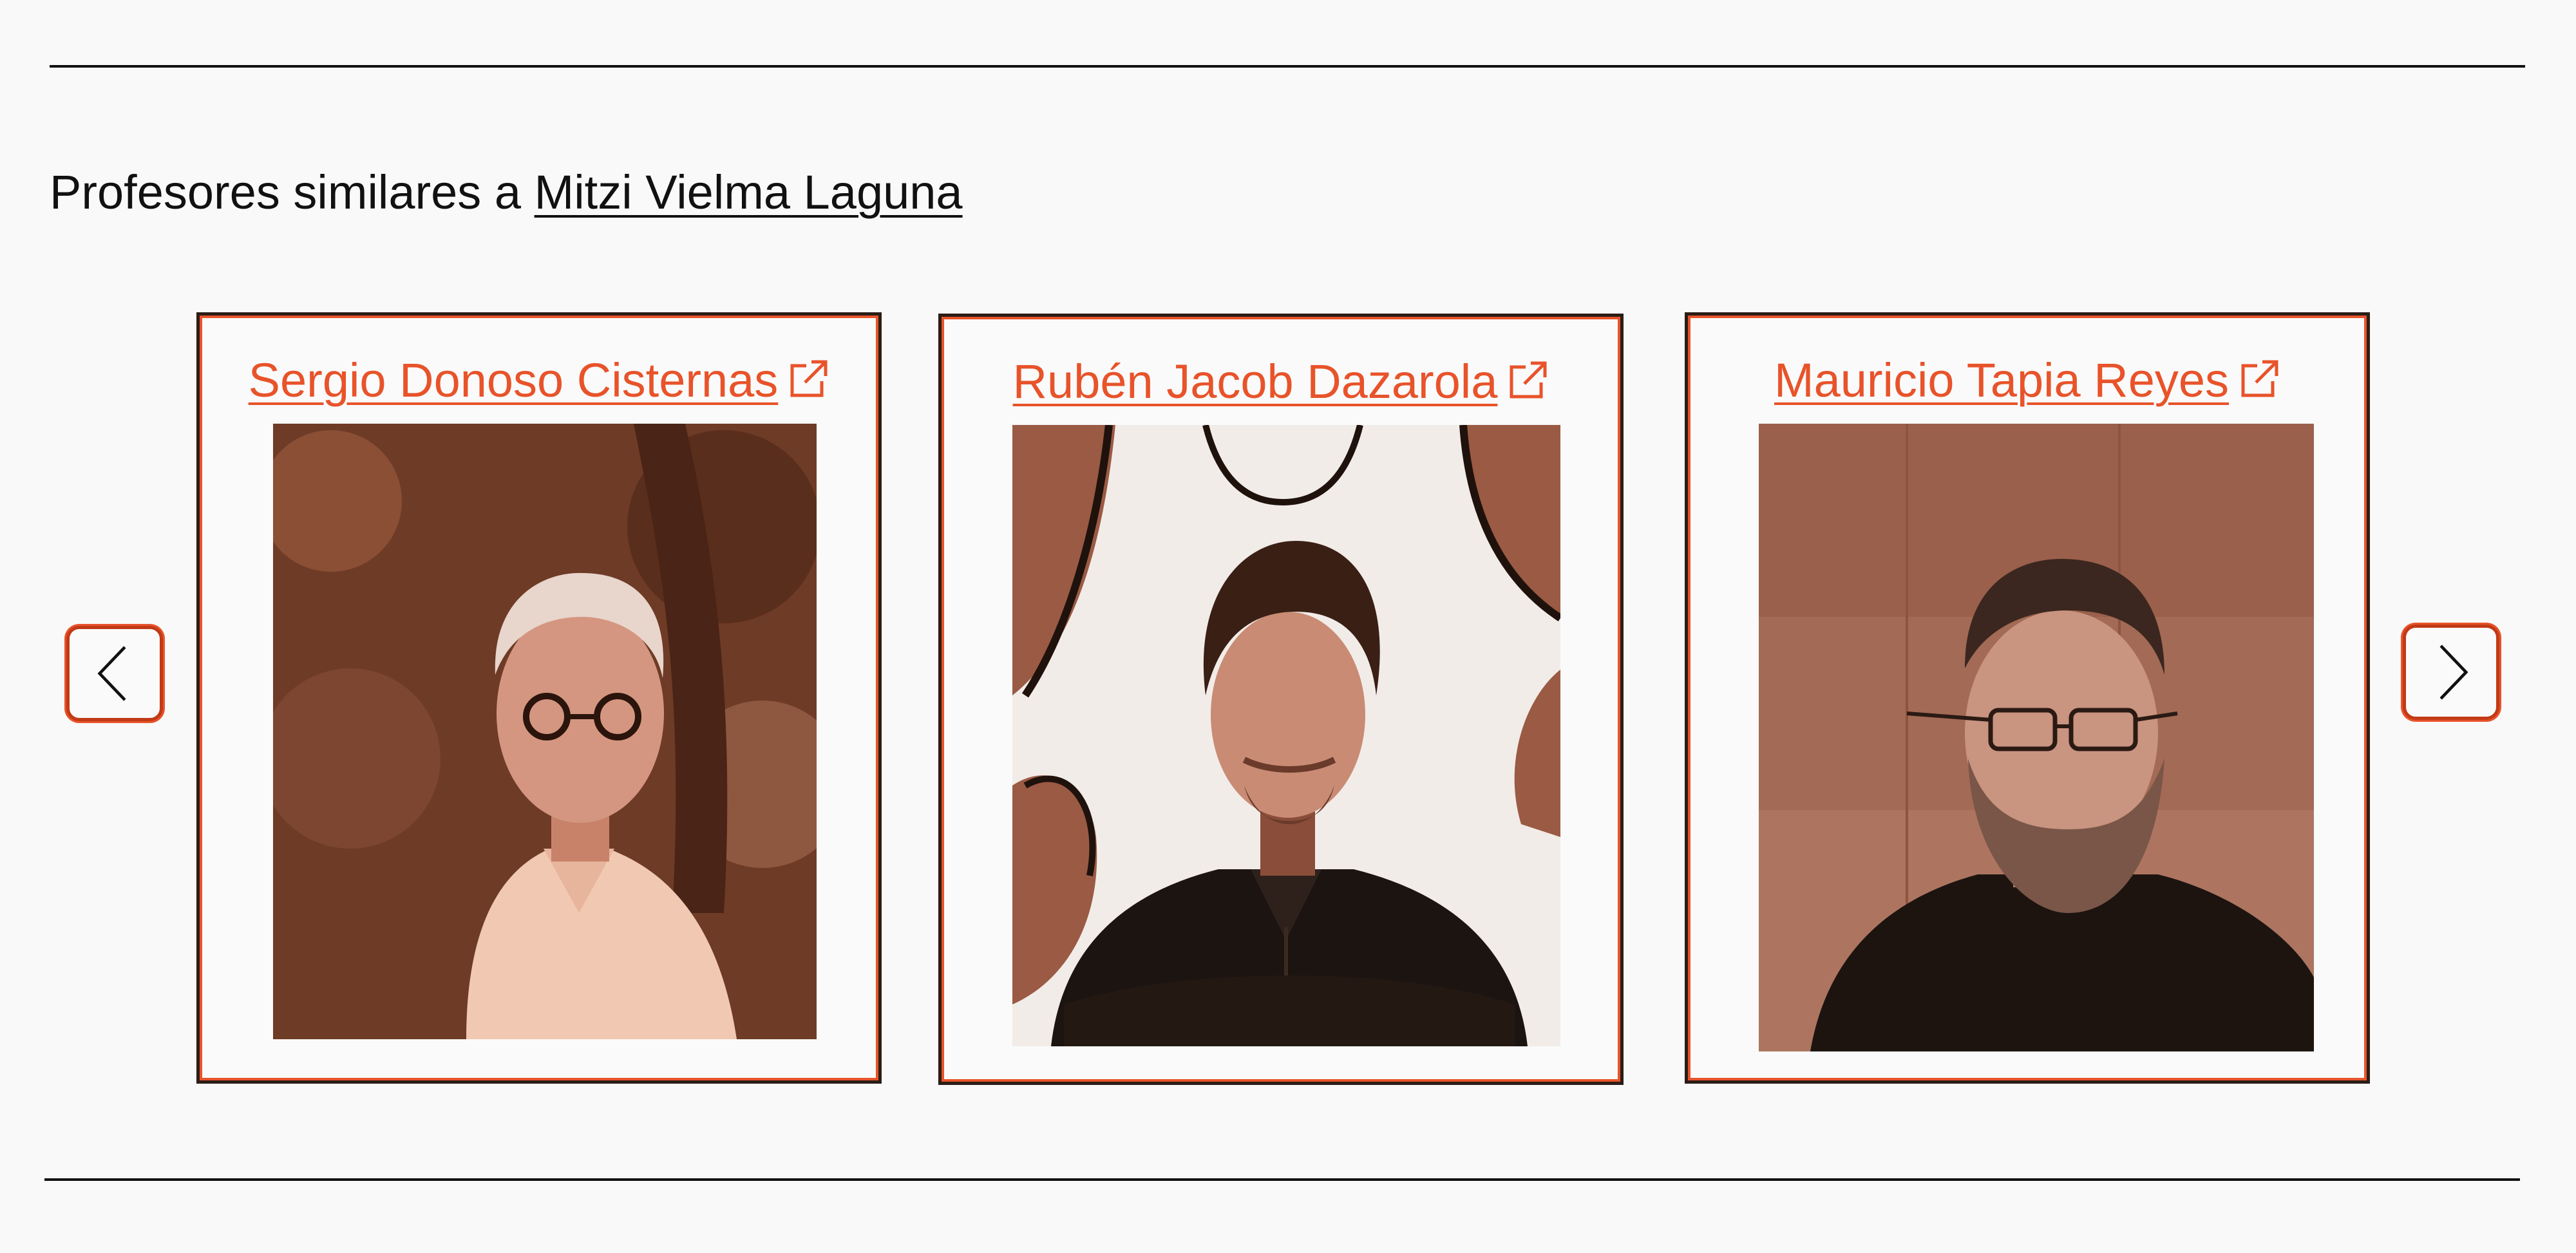  I want to click on card-title: Sergio Donoso Cisternas, so click(539, 381).